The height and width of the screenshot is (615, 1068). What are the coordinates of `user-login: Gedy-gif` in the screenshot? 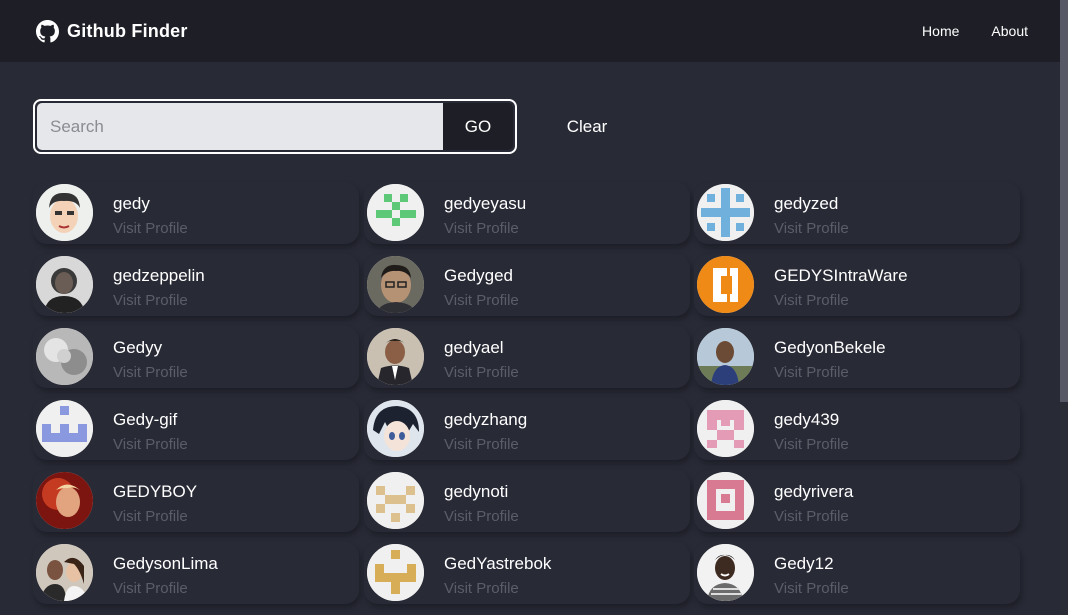 It's located at (145, 419).